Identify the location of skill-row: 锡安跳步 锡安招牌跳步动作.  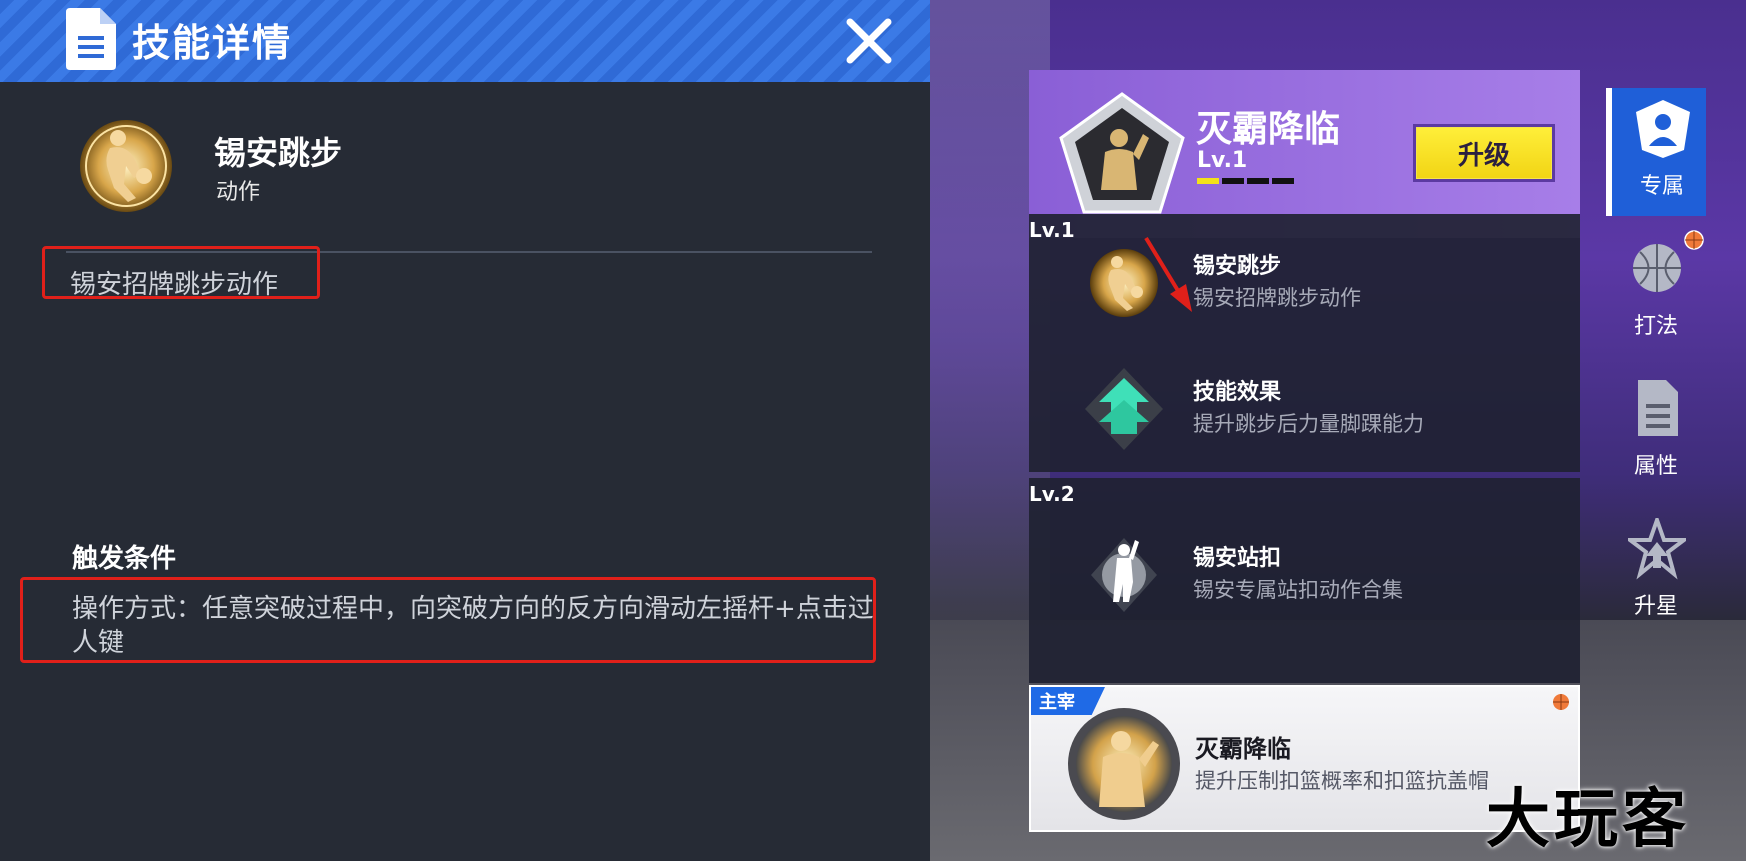
(1304, 283).